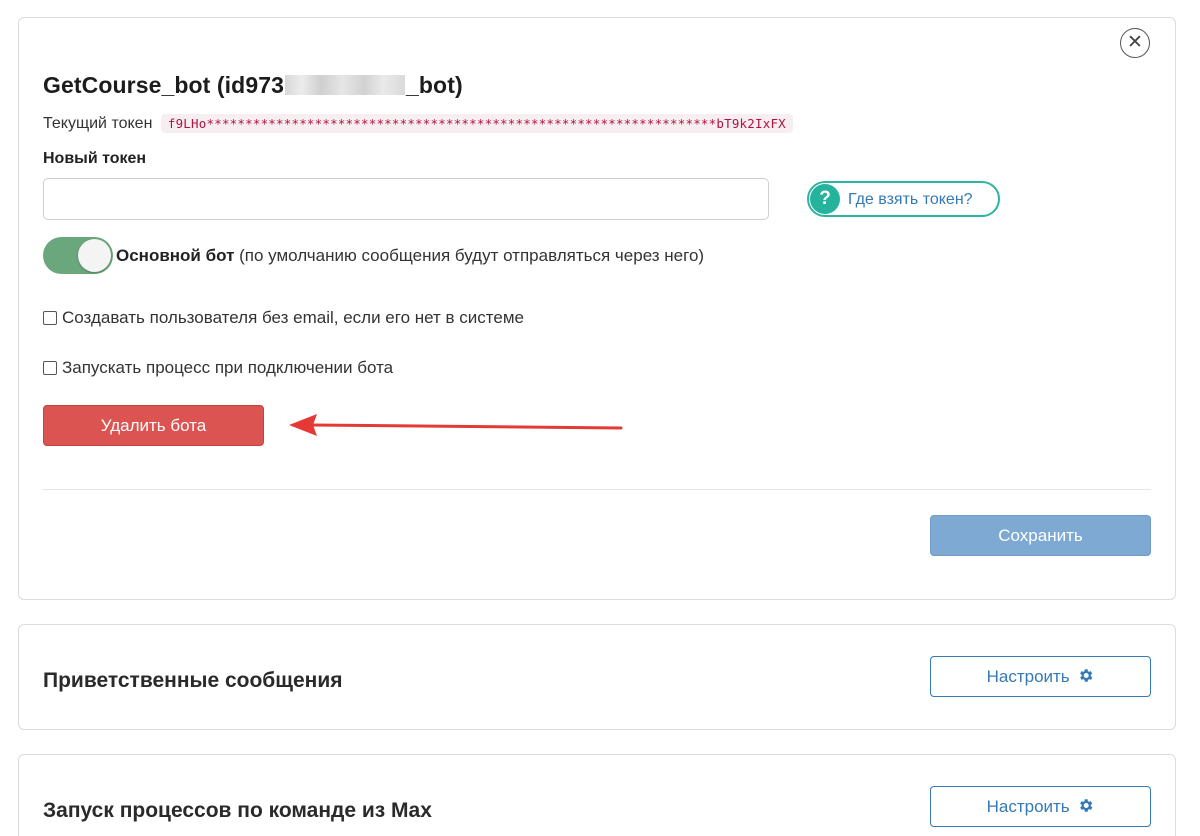 The height and width of the screenshot is (836, 1200). Describe the element at coordinates (434, 85) in the screenshot. I see `bot-title-suffix: _bot)` at that location.